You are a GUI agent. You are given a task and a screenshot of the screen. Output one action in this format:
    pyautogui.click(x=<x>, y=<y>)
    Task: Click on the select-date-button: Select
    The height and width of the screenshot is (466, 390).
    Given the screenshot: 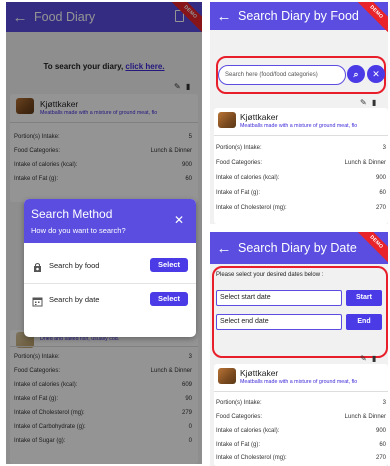 What is the action you would take?
    pyautogui.click(x=169, y=299)
    